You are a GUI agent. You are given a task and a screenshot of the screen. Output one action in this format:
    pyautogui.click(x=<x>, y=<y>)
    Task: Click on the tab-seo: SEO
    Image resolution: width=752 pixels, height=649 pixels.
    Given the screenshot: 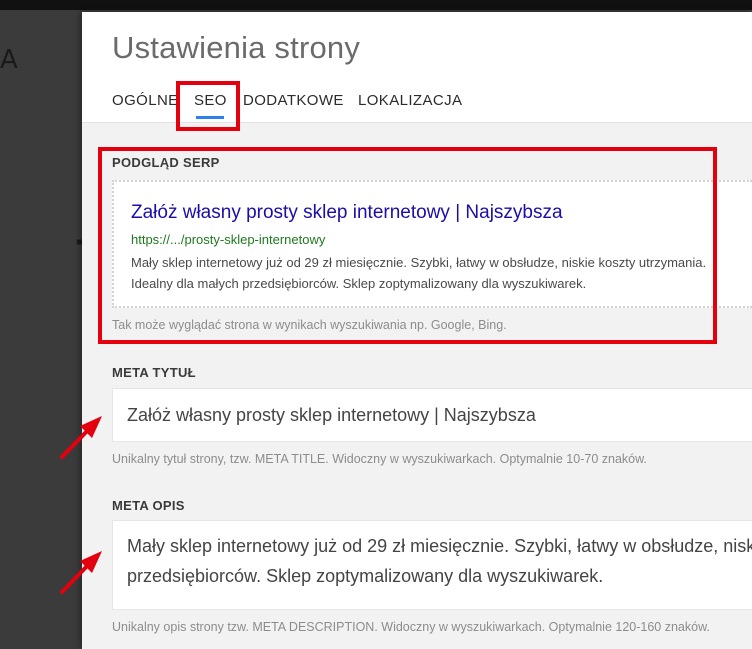 What is the action you would take?
    pyautogui.click(x=210, y=105)
    